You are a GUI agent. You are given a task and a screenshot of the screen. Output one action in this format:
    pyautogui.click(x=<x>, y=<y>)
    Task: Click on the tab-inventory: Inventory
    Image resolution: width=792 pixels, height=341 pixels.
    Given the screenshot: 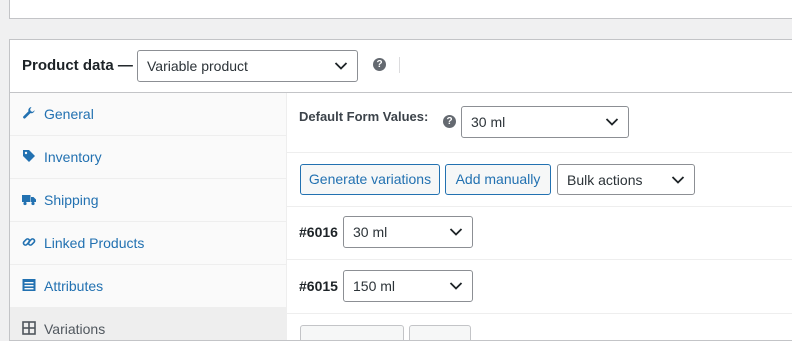 What is the action you would take?
    pyautogui.click(x=148, y=157)
    